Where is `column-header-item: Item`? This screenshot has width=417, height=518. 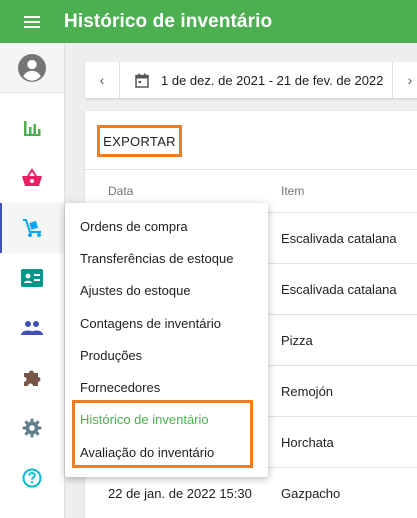 column-header-item: Item is located at coordinates (292, 191).